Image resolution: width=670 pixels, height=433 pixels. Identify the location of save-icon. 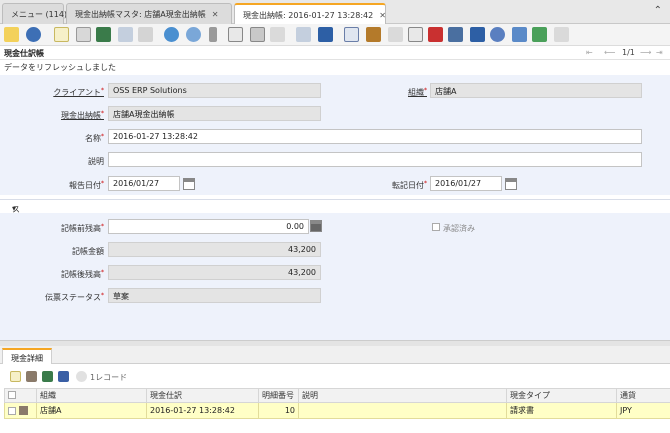
(125, 34).